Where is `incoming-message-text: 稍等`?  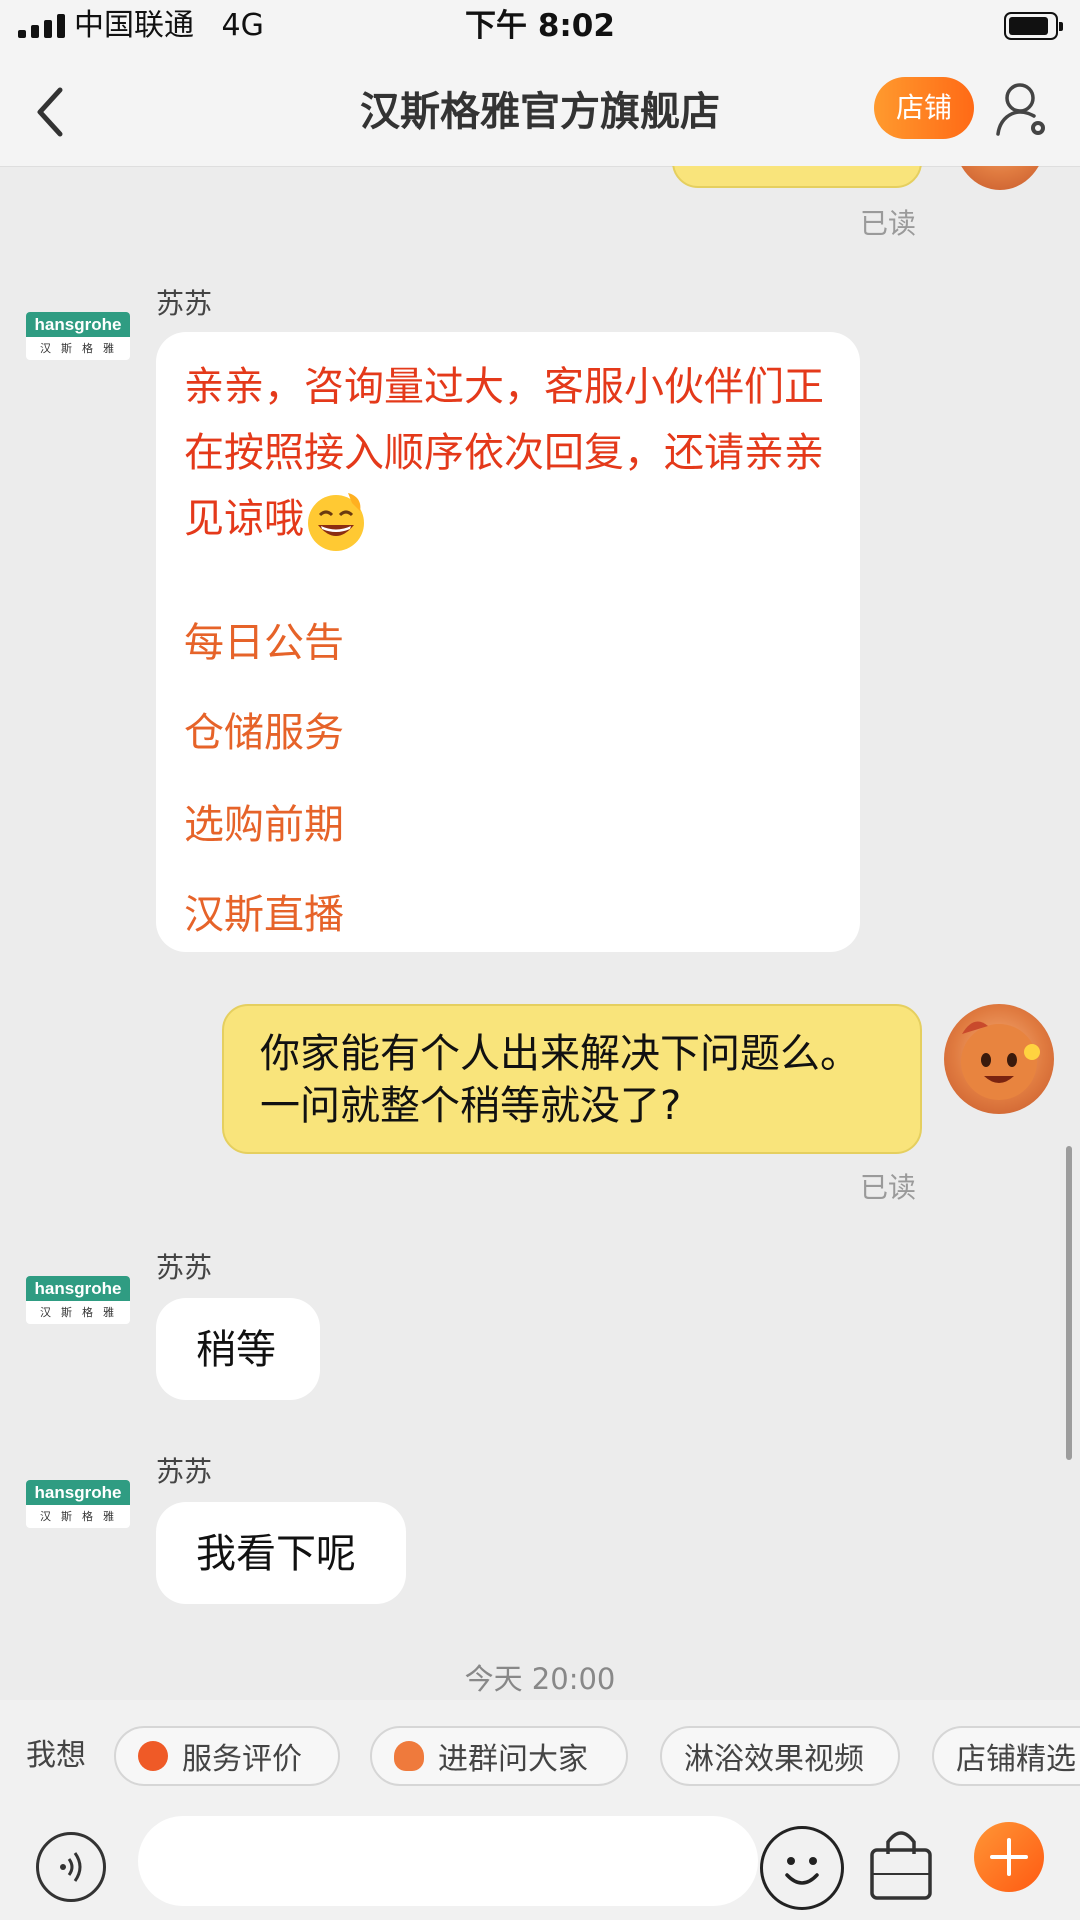
incoming-message-text: 稍等 is located at coordinates (236, 1350).